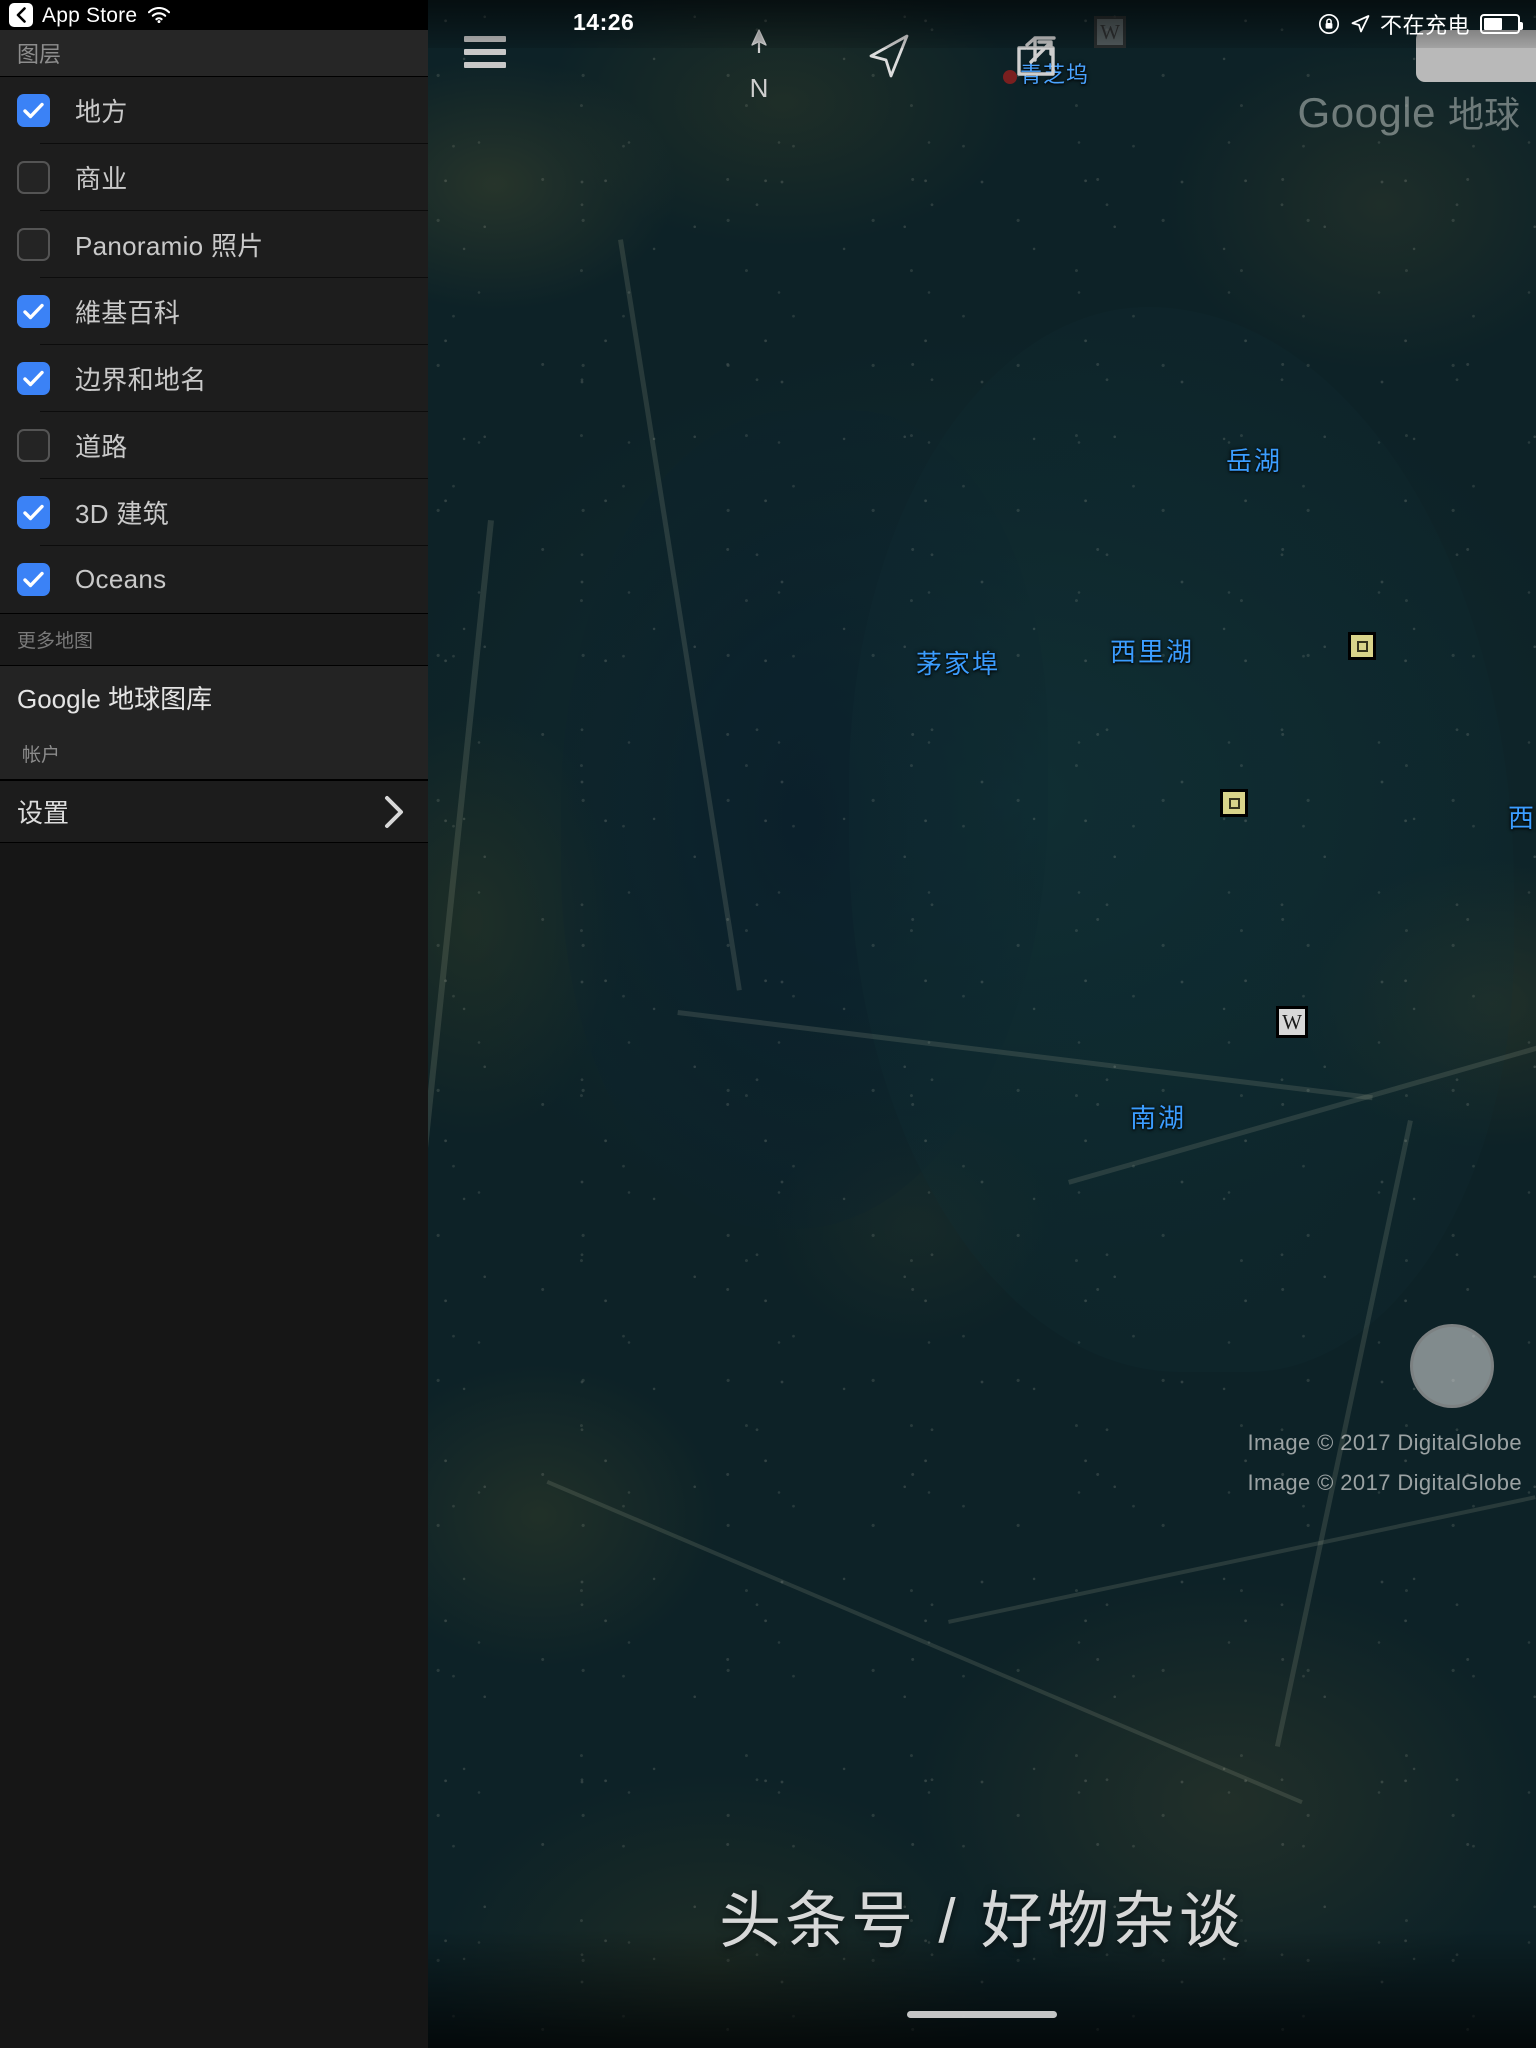 The image size is (1536, 2048). Describe the element at coordinates (214, 445) in the screenshot. I see `layer-row-roads: 道路` at that location.